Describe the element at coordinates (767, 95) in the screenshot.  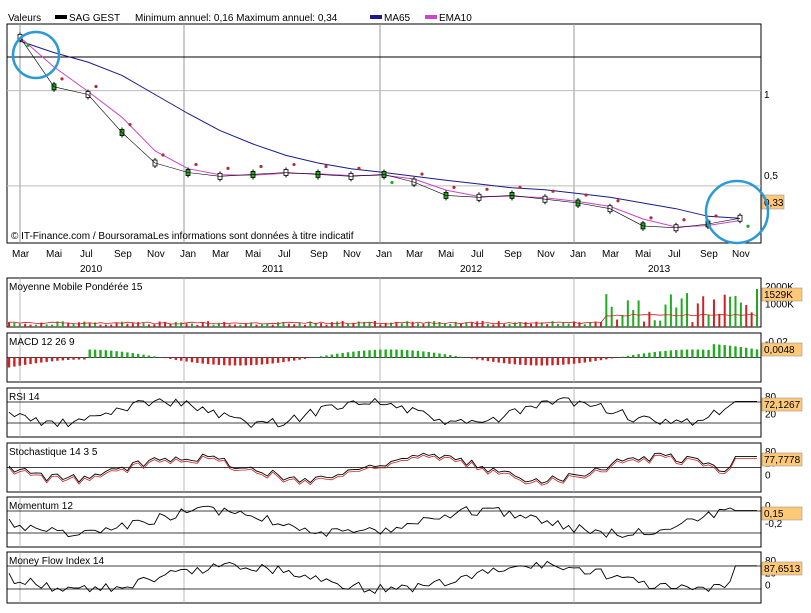
I see `main-ylabel-1: 1` at that location.